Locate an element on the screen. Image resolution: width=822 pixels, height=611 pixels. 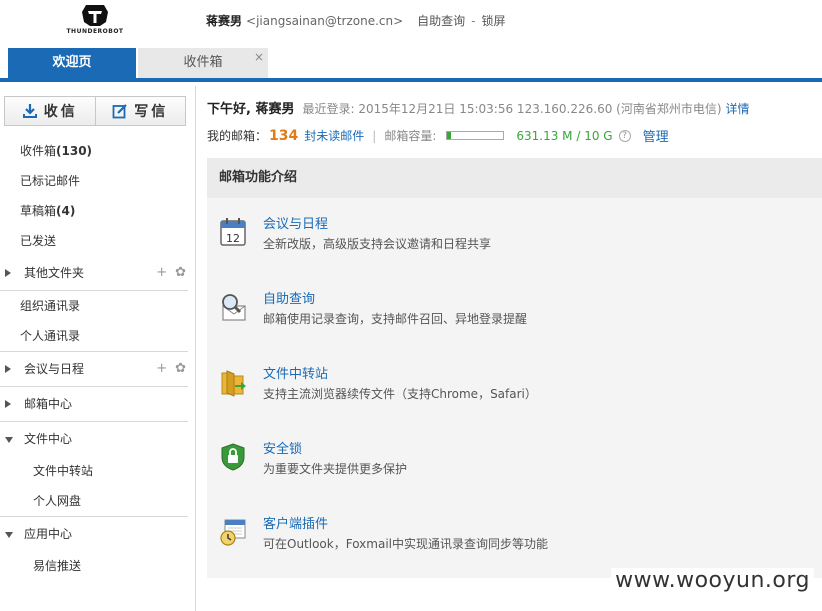
capacity-label: 邮箱容量: is located at coordinates (410, 136).